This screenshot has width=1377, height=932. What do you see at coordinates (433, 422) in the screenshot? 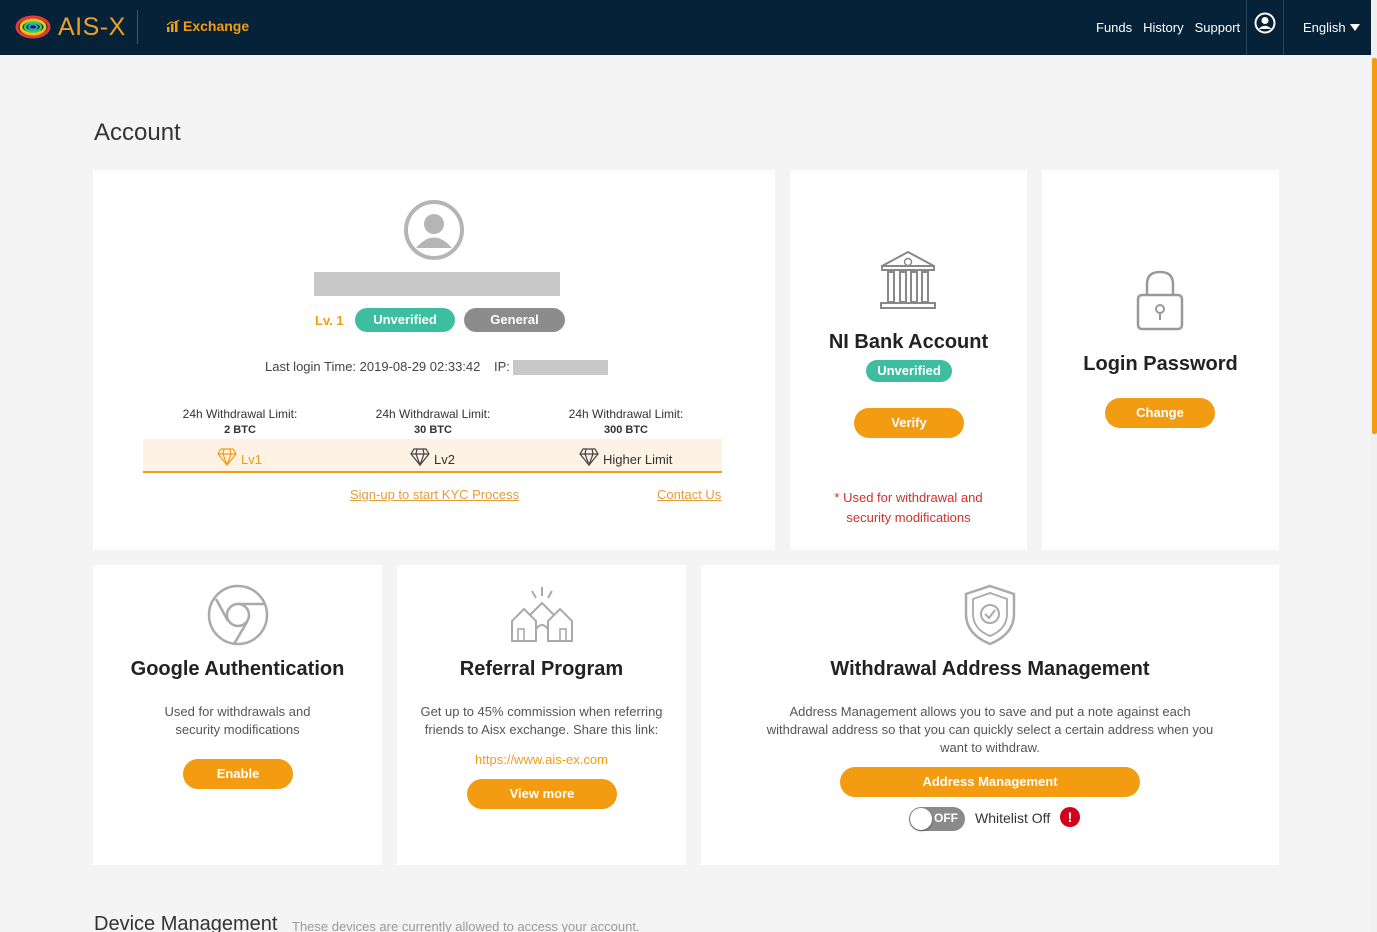
I see `limit-lv2: 24h Withdrawal Limit: 30 BTC` at bounding box center [433, 422].